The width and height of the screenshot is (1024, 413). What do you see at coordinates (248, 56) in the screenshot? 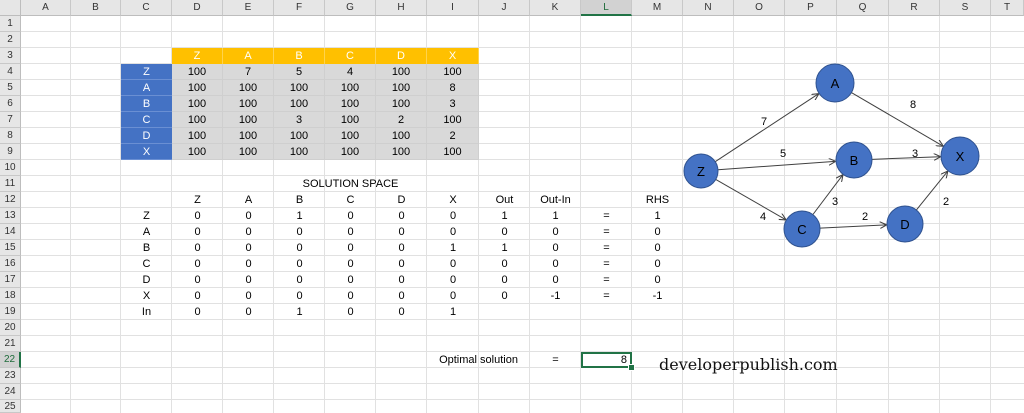
I see `cost-matrix-col-header: A` at bounding box center [248, 56].